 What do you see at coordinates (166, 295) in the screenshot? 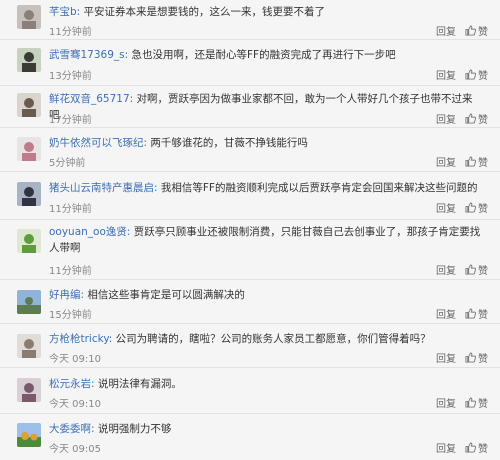
I see `comment-text: 相信这些事肯定是可以圆满解决的` at bounding box center [166, 295].